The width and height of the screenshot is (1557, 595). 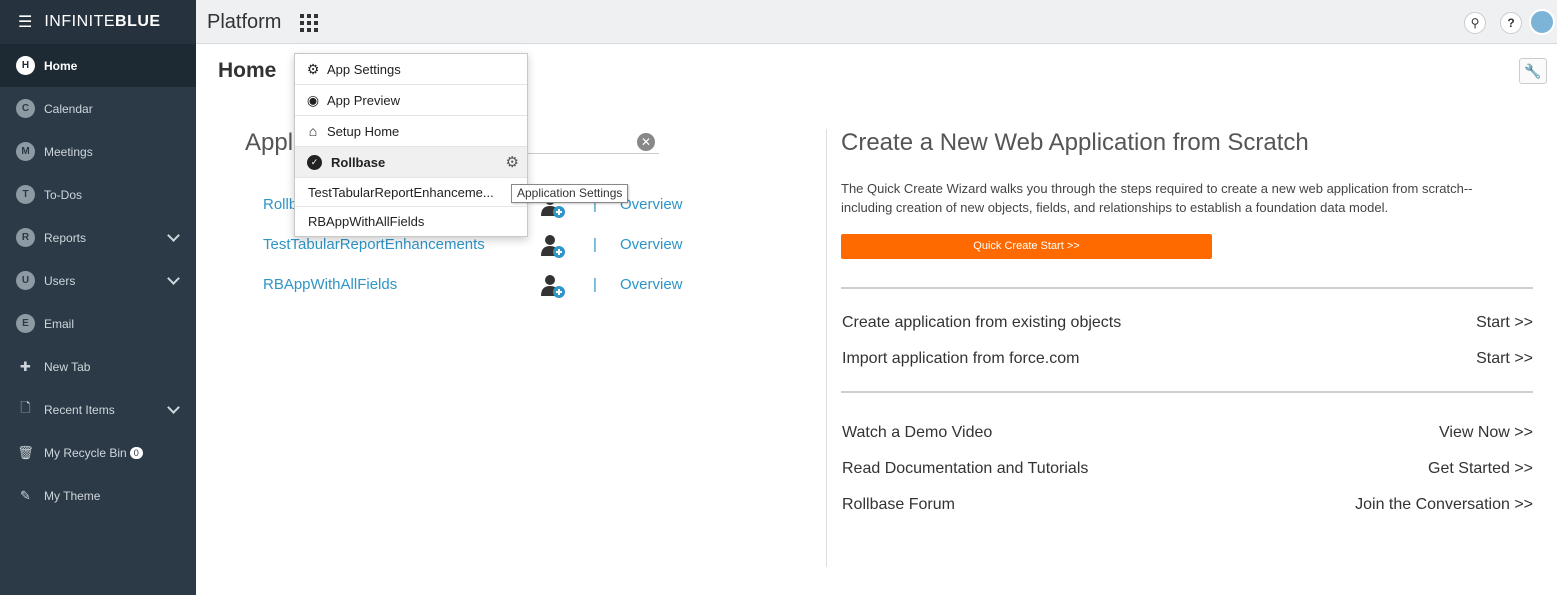 I want to click on sidebar-item-users: U Users, so click(x=98, y=280).